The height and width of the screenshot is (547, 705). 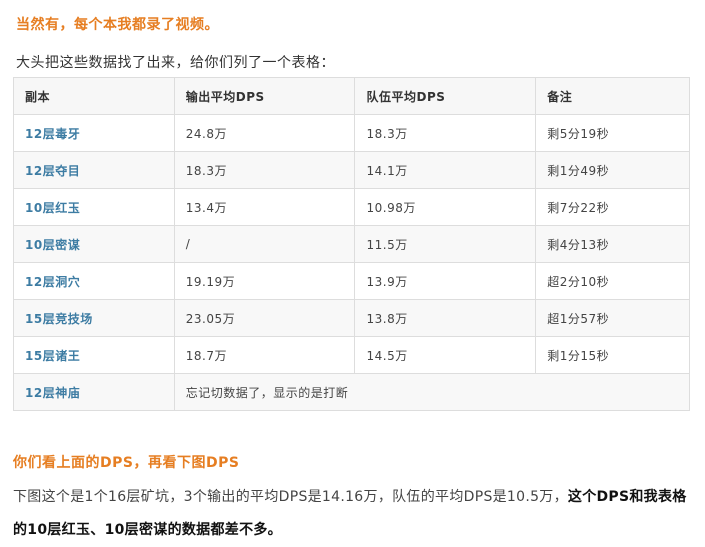 I want to click on output-dps-cell: /, so click(x=264, y=244).